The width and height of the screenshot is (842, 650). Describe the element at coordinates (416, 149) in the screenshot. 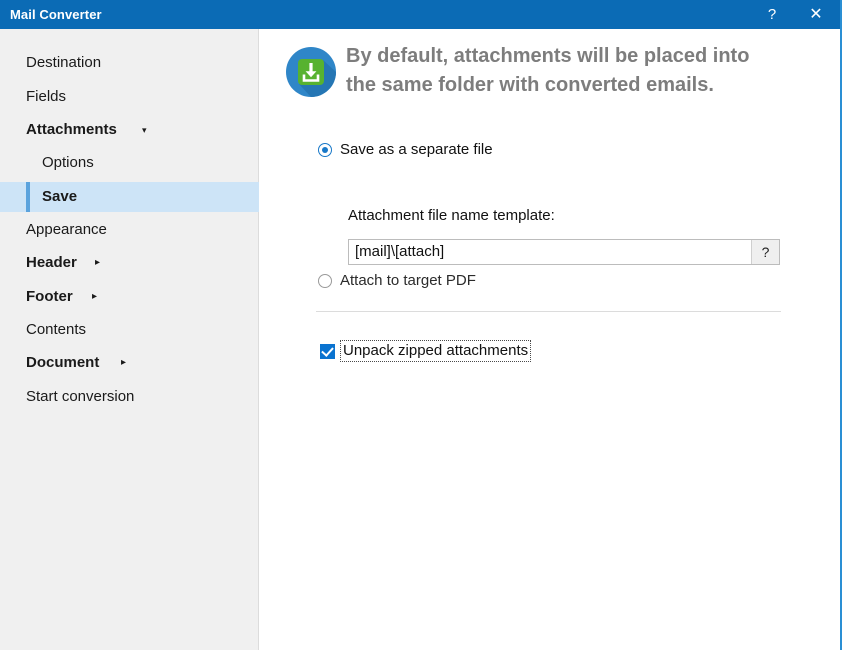

I see `radio-label: Save as a separate file` at that location.